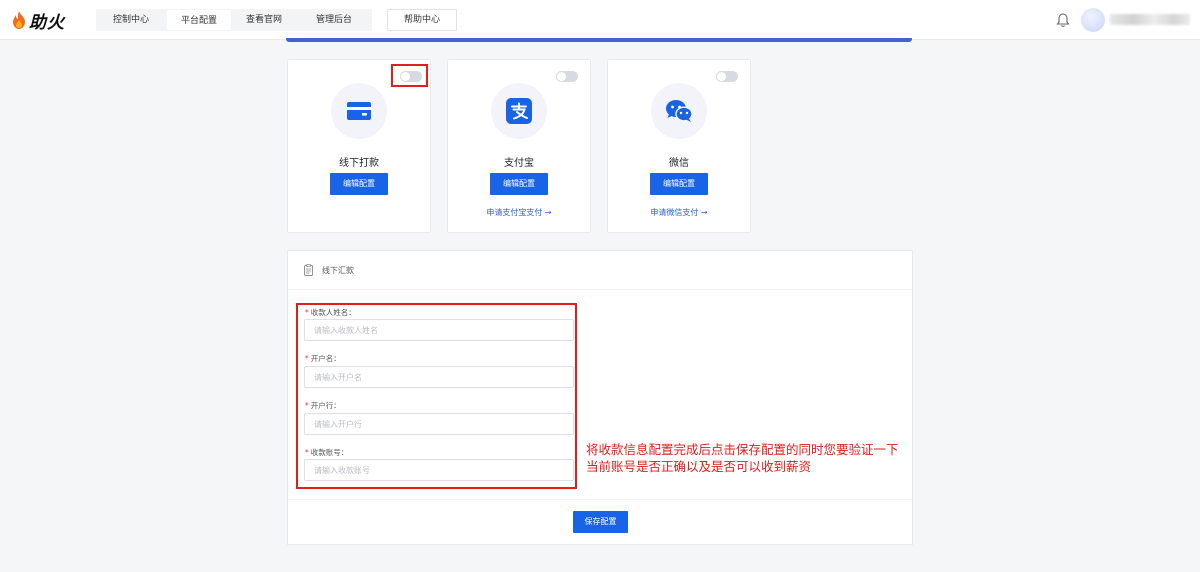 The width and height of the screenshot is (1200, 572). Describe the element at coordinates (264, 20) in the screenshot. I see `nav-item-official-site: 查看官网` at that location.